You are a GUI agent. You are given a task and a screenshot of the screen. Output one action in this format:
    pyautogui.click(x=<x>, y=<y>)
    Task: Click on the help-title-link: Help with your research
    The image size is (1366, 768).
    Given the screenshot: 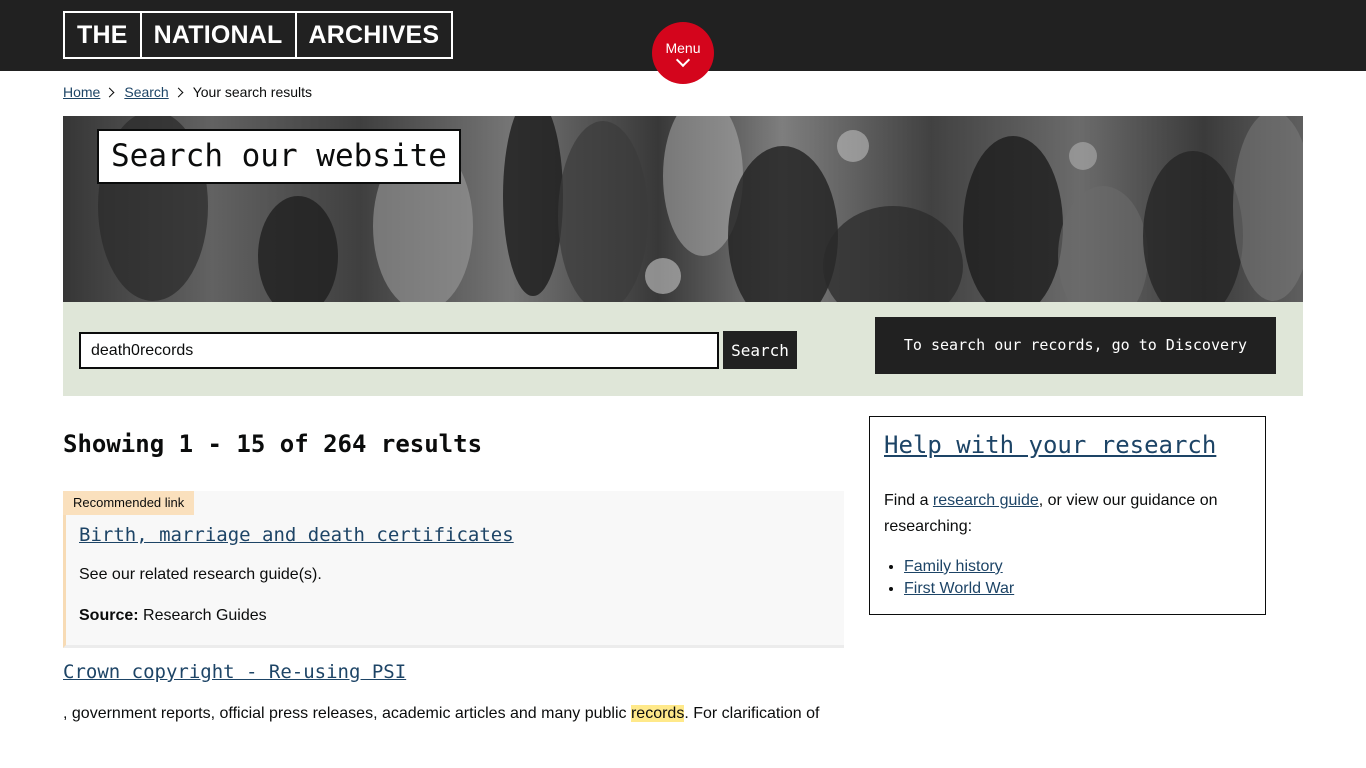 What is the action you would take?
    pyautogui.click(x=1050, y=445)
    